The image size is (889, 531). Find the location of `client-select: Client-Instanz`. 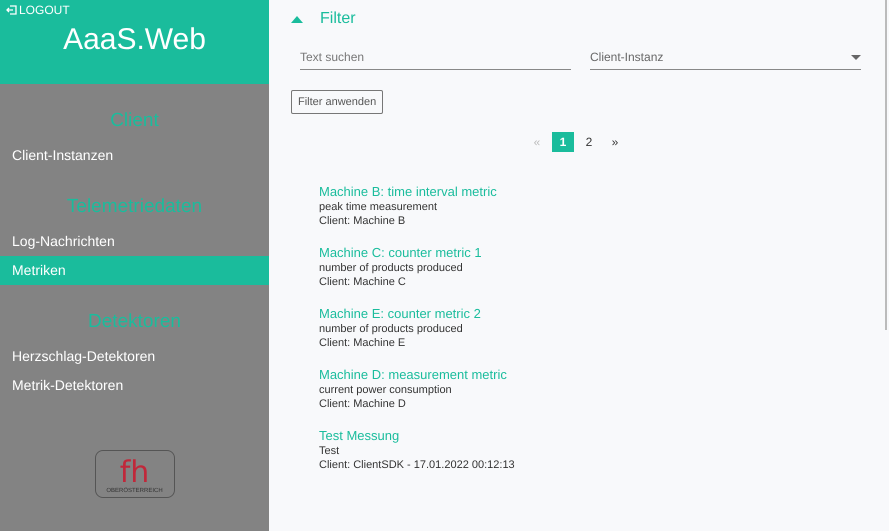

client-select: Client-Instanz is located at coordinates (725, 58).